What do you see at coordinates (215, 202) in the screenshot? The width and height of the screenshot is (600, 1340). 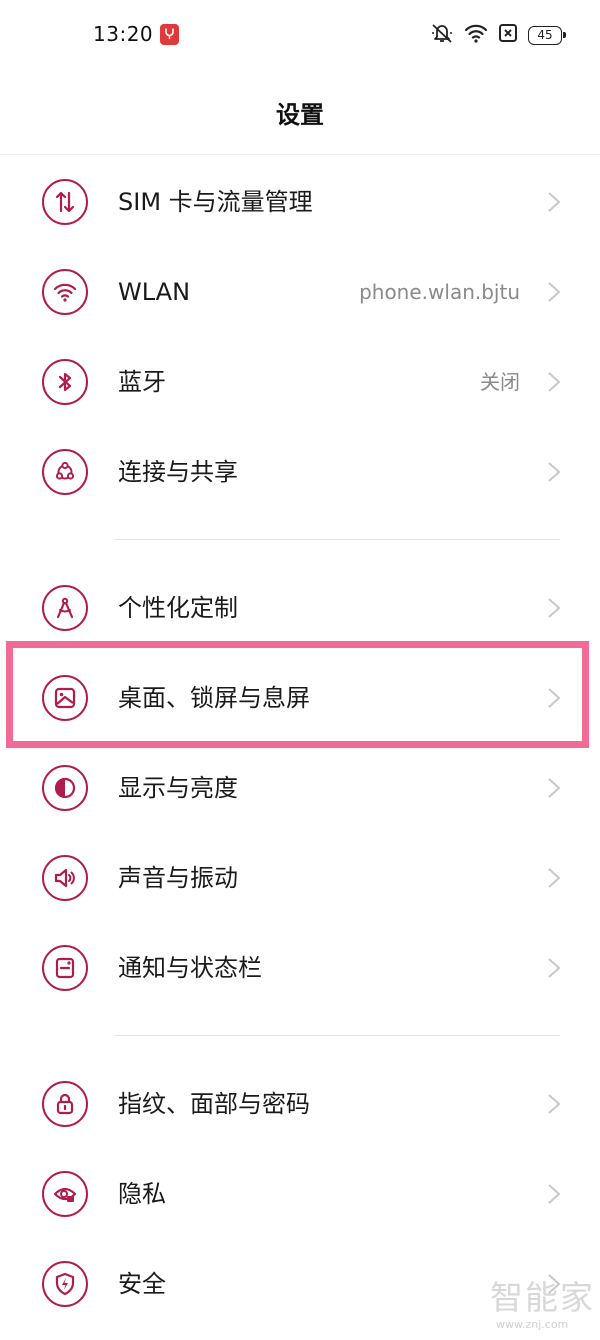 I see `settings-item-label: SIM 卡与流量管理` at bounding box center [215, 202].